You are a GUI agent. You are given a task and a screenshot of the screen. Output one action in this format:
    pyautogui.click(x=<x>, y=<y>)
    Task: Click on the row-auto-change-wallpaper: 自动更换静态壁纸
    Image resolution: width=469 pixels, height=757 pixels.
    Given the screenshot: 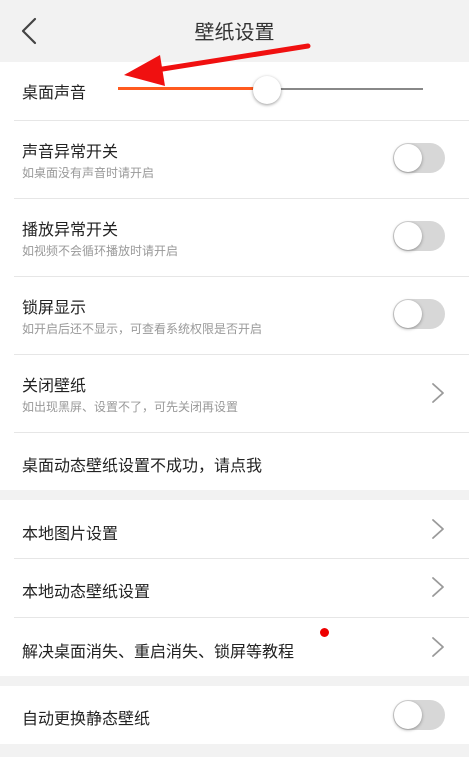 What is the action you would take?
    pyautogui.click(x=234, y=715)
    